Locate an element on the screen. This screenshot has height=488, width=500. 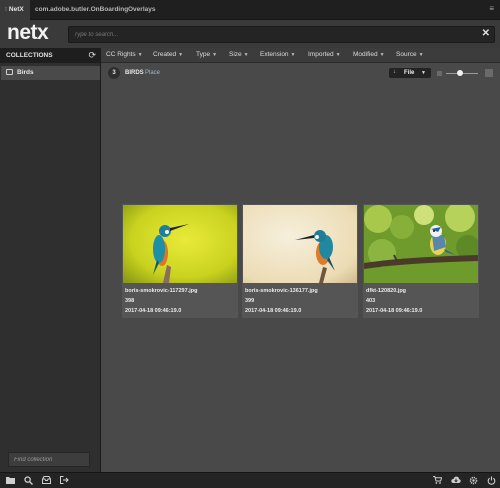
find-collection-box is located at coordinates (49, 459).